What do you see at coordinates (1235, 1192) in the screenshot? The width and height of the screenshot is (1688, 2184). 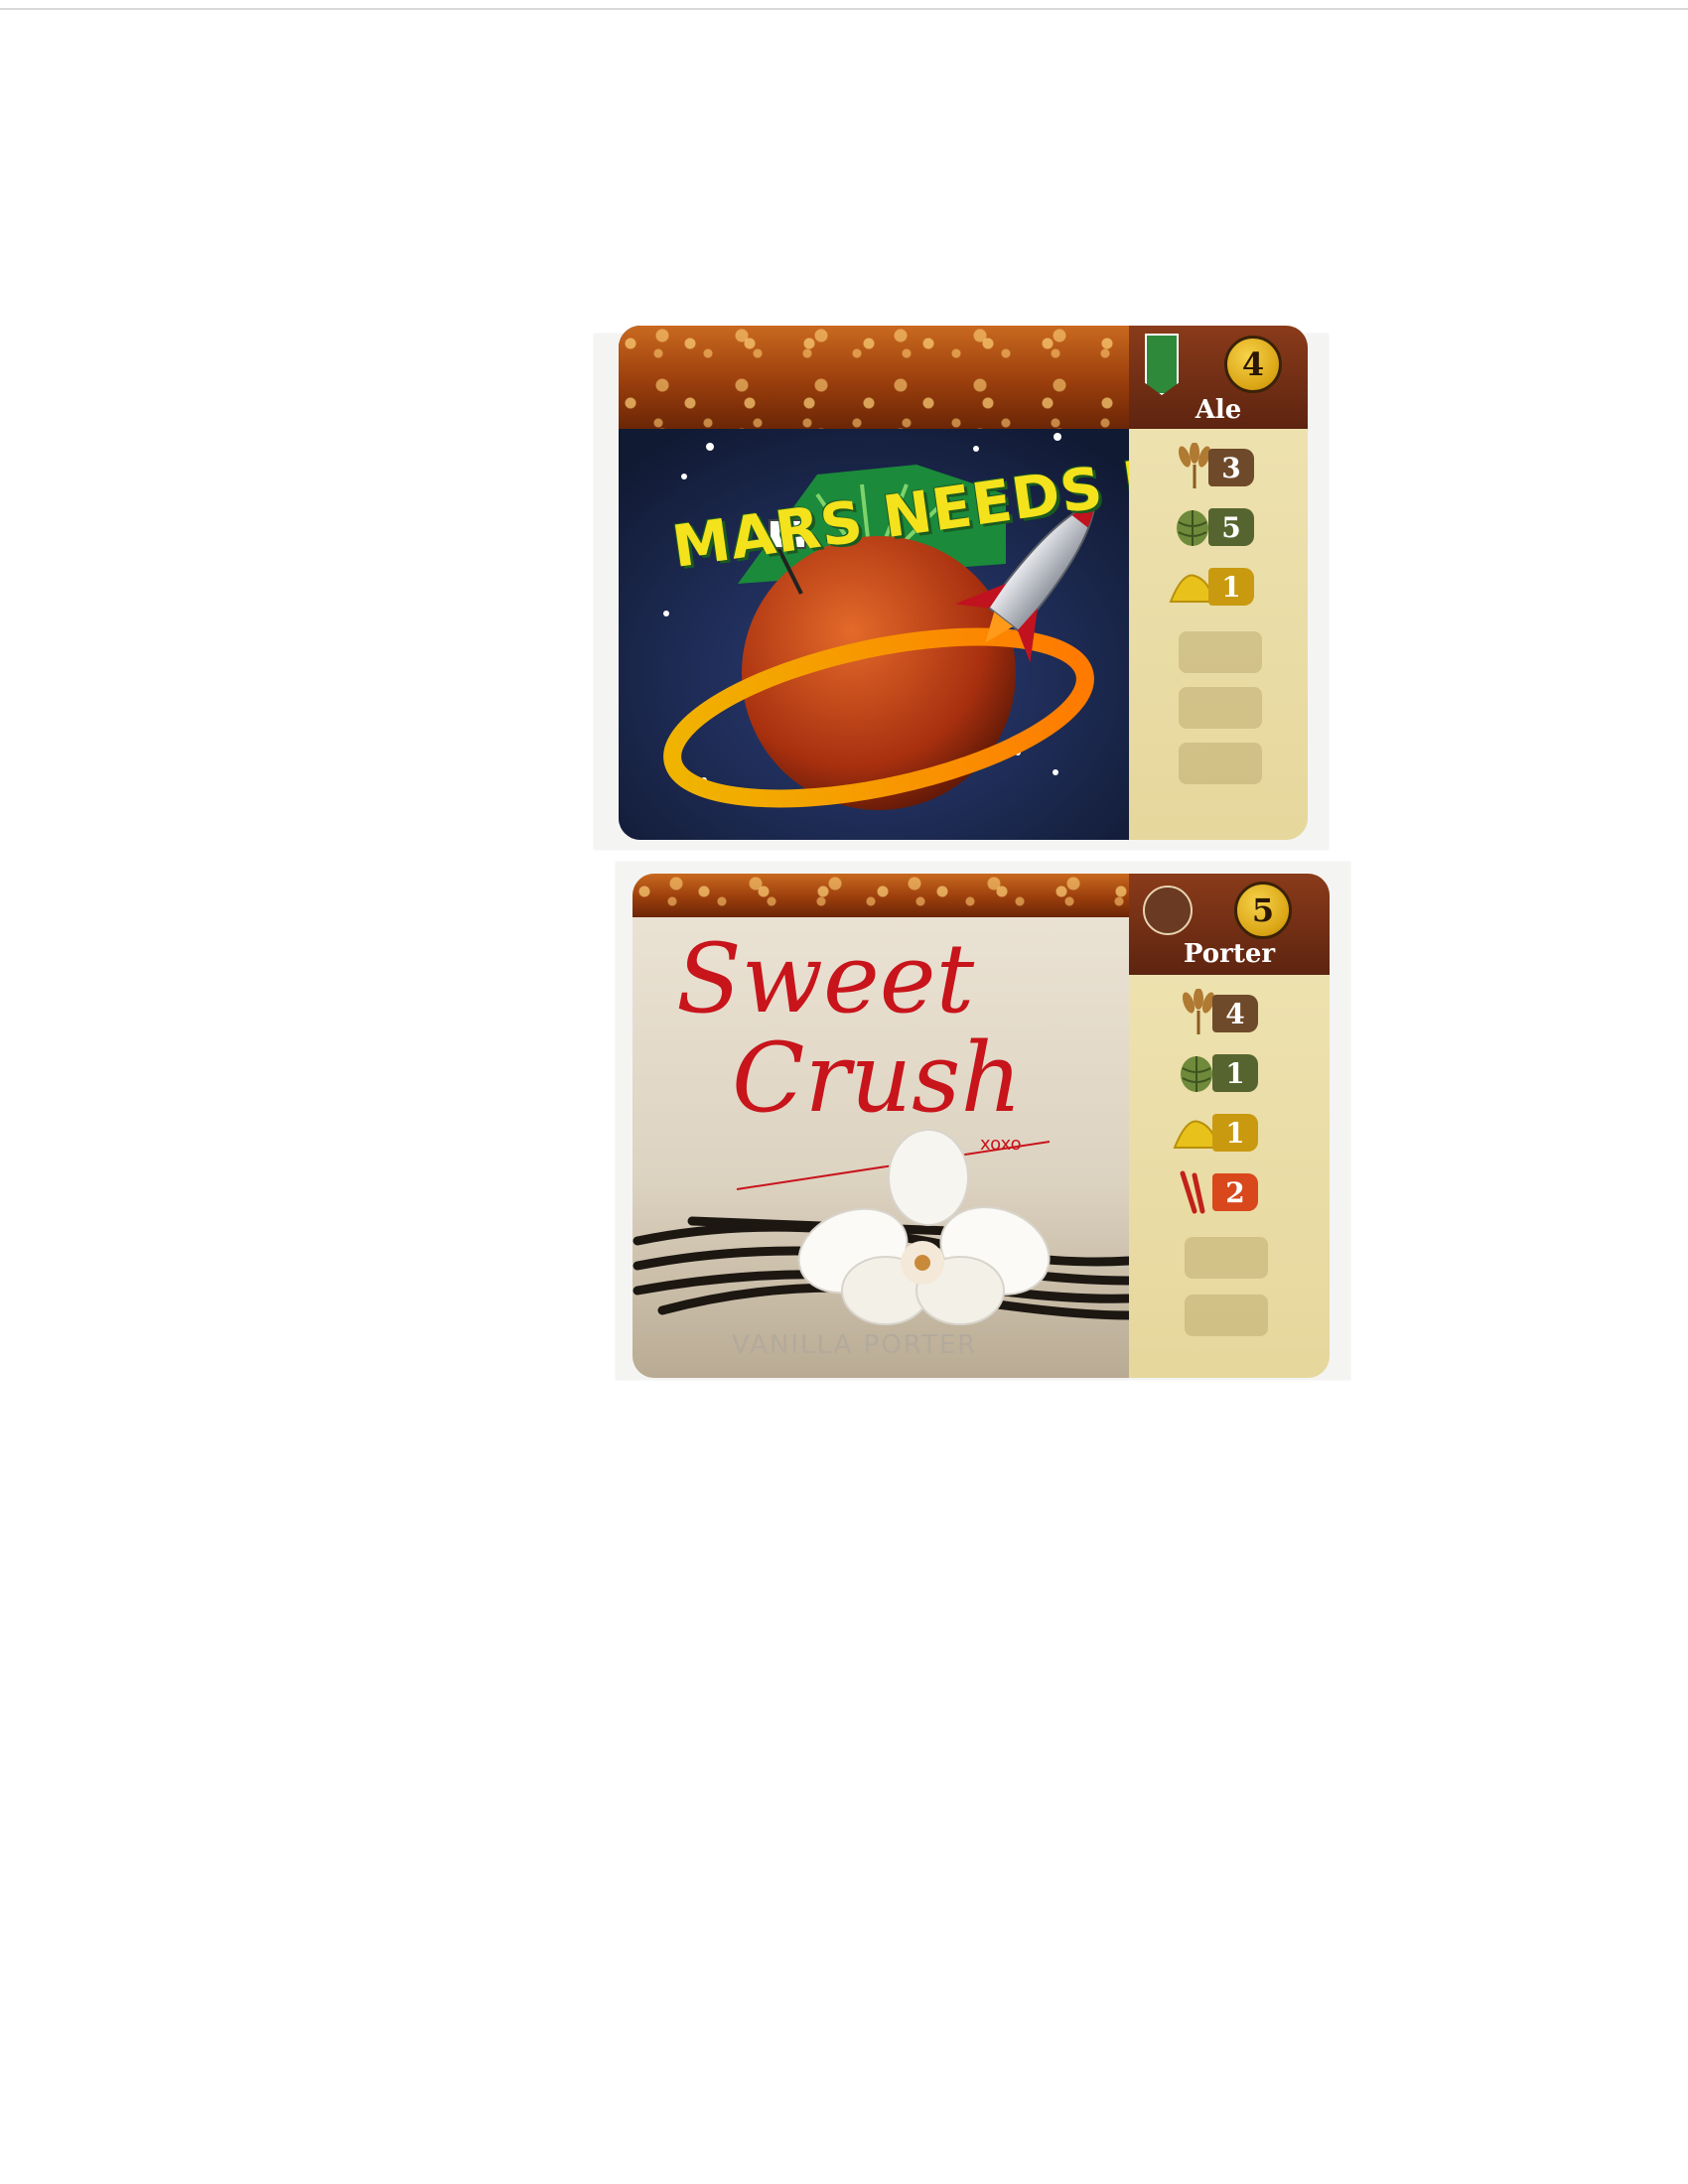 I see `spice-value: 2` at bounding box center [1235, 1192].